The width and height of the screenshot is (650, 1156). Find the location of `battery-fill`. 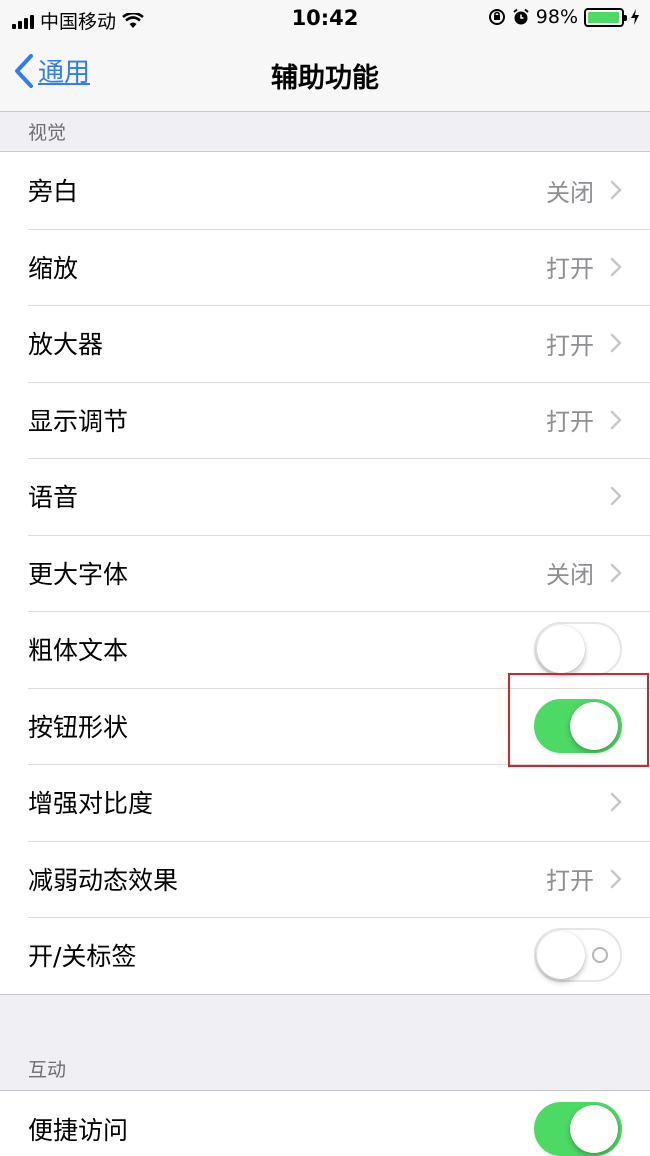

battery-fill is located at coordinates (604, 17).